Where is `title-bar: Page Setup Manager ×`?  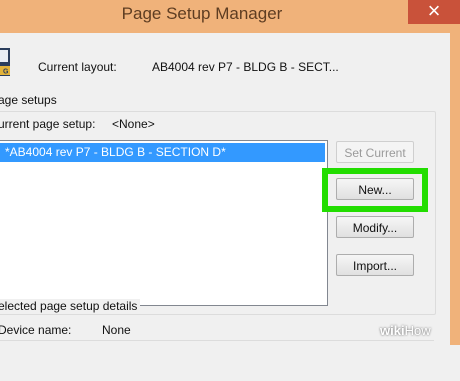
title-bar: Page Setup Manager × is located at coordinates (230, 16).